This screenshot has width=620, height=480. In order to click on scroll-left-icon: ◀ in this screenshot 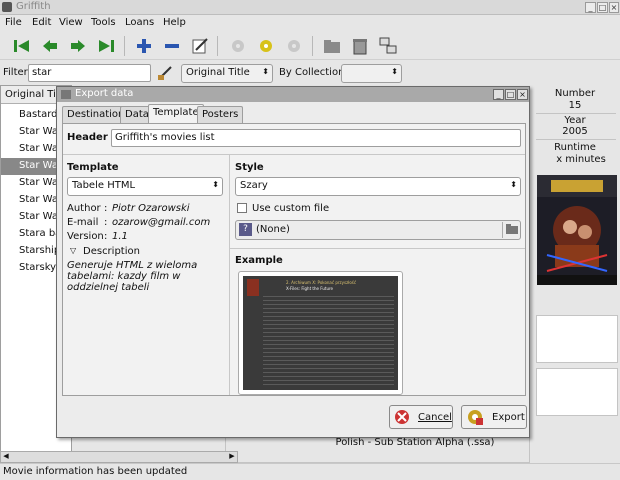, I will do `click(6, 457)`.